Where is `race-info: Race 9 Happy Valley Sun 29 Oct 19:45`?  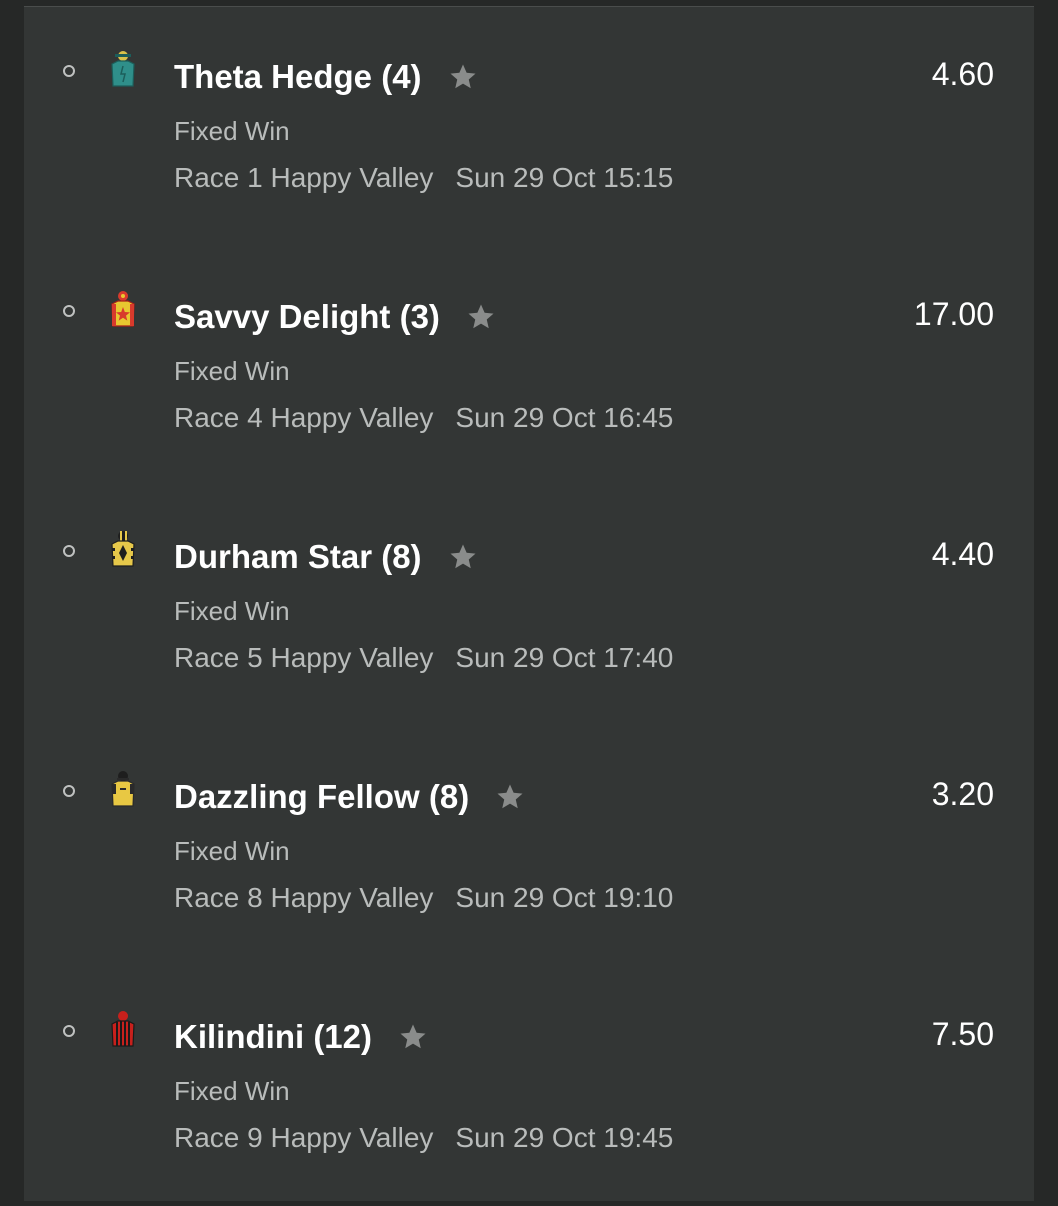
race-info: Race 9 Happy Valley Sun 29 Oct 19:45 is located at coordinates (423, 1138).